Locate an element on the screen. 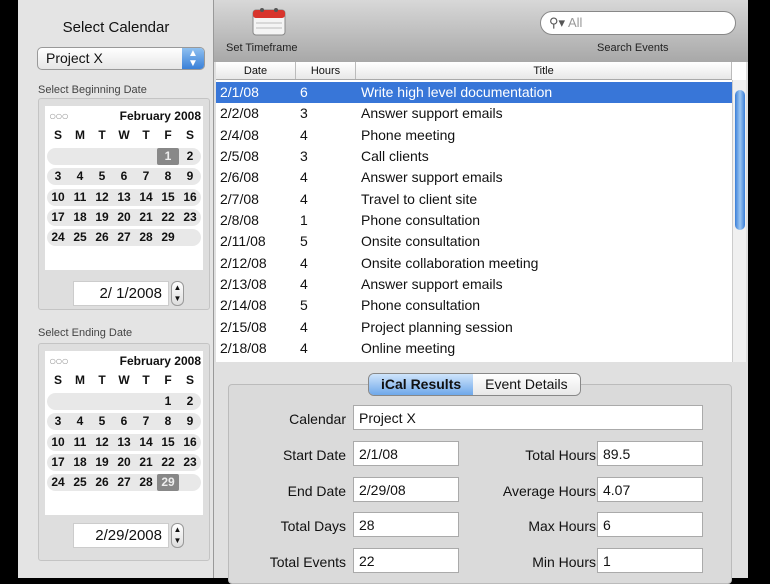  table-row: 2/12/08 4 Onsite collaboration meeting is located at coordinates (474, 263).